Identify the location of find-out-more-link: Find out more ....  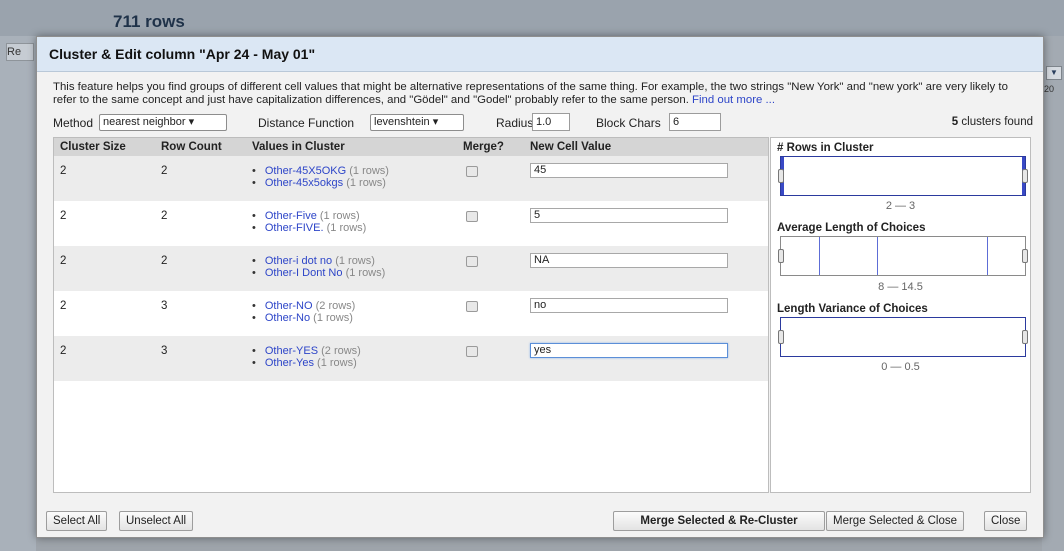
(733, 100).